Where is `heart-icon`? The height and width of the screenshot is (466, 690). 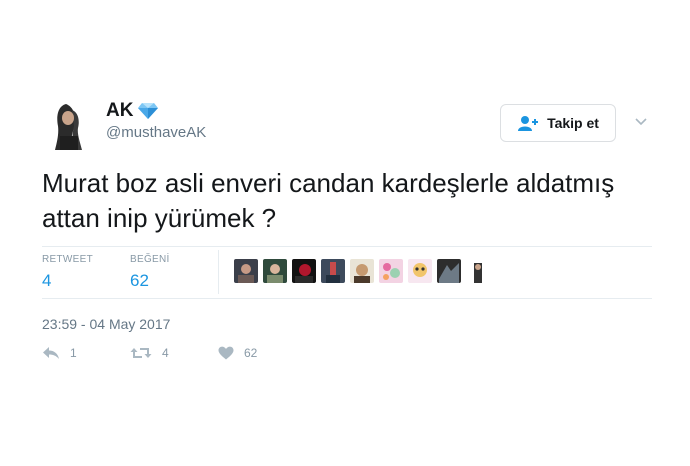 heart-icon is located at coordinates (226, 353).